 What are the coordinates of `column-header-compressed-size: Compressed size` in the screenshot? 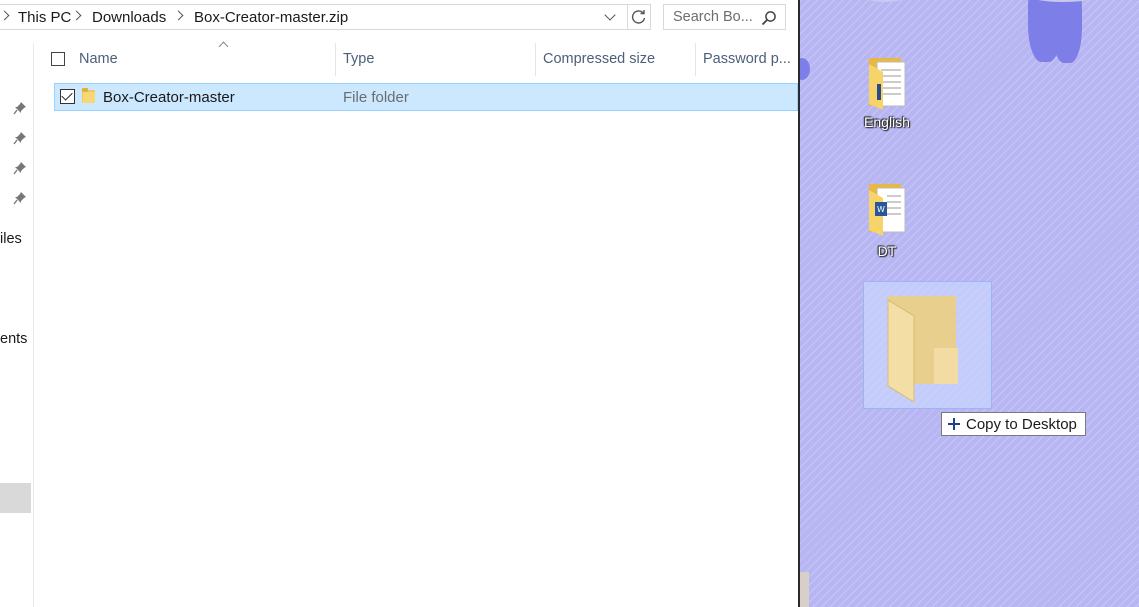 It's located at (616, 59).